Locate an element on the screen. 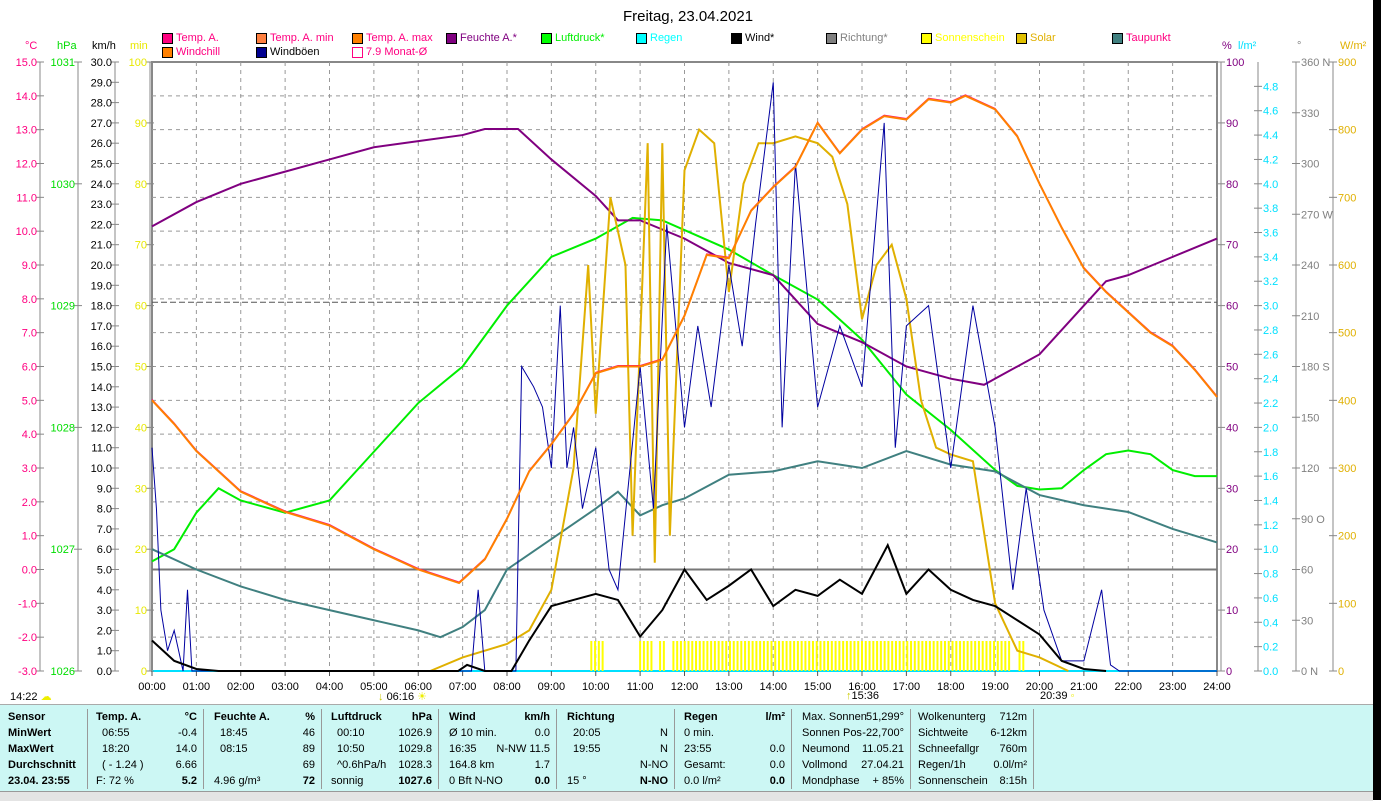 Image resolution: width=1381 pixels, height=801 pixels. solar-tick-label: 400 is located at coordinates (1347, 401).